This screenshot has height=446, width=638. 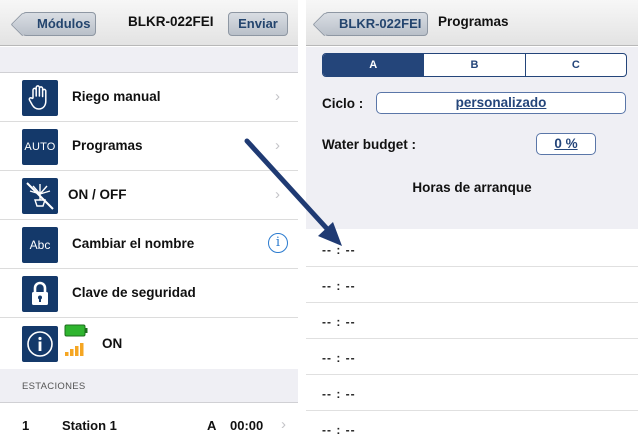 What do you see at coordinates (278, 243) in the screenshot?
I see `info-icon: i` at bounding box center [278, 243].